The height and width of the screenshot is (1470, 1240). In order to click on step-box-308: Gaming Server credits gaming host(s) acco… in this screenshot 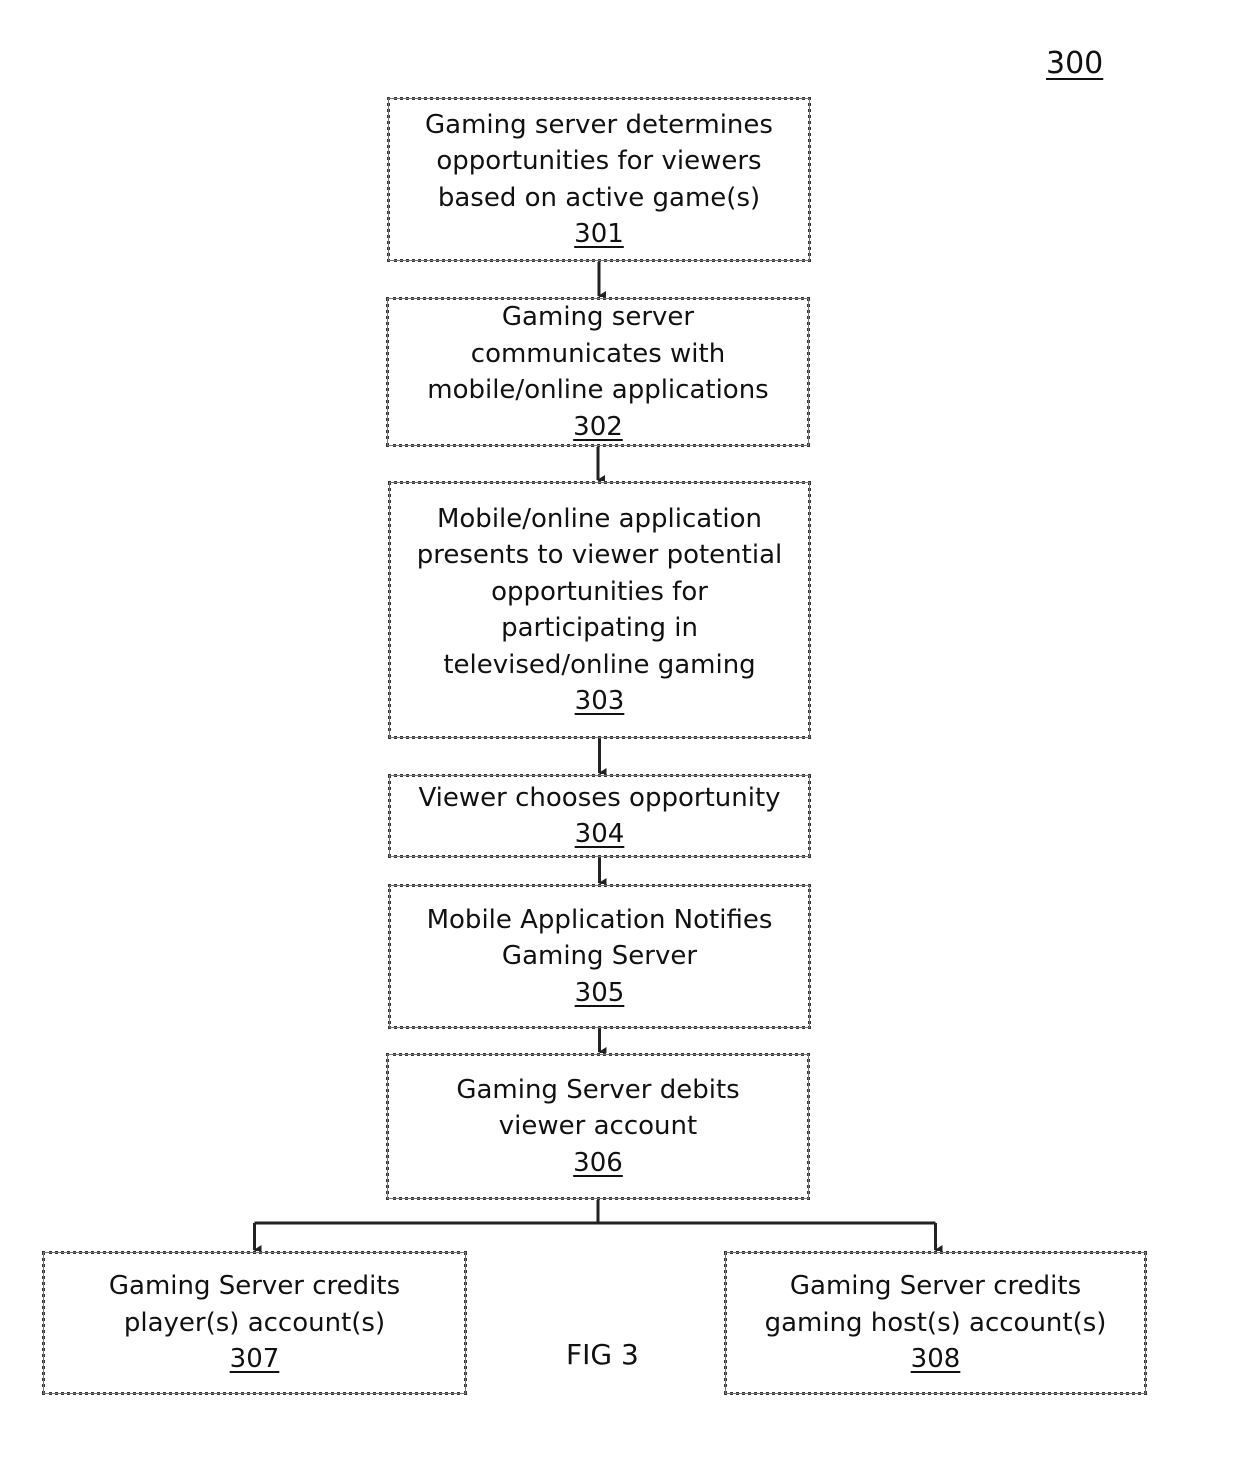, I will do `click(935, 1323)`.